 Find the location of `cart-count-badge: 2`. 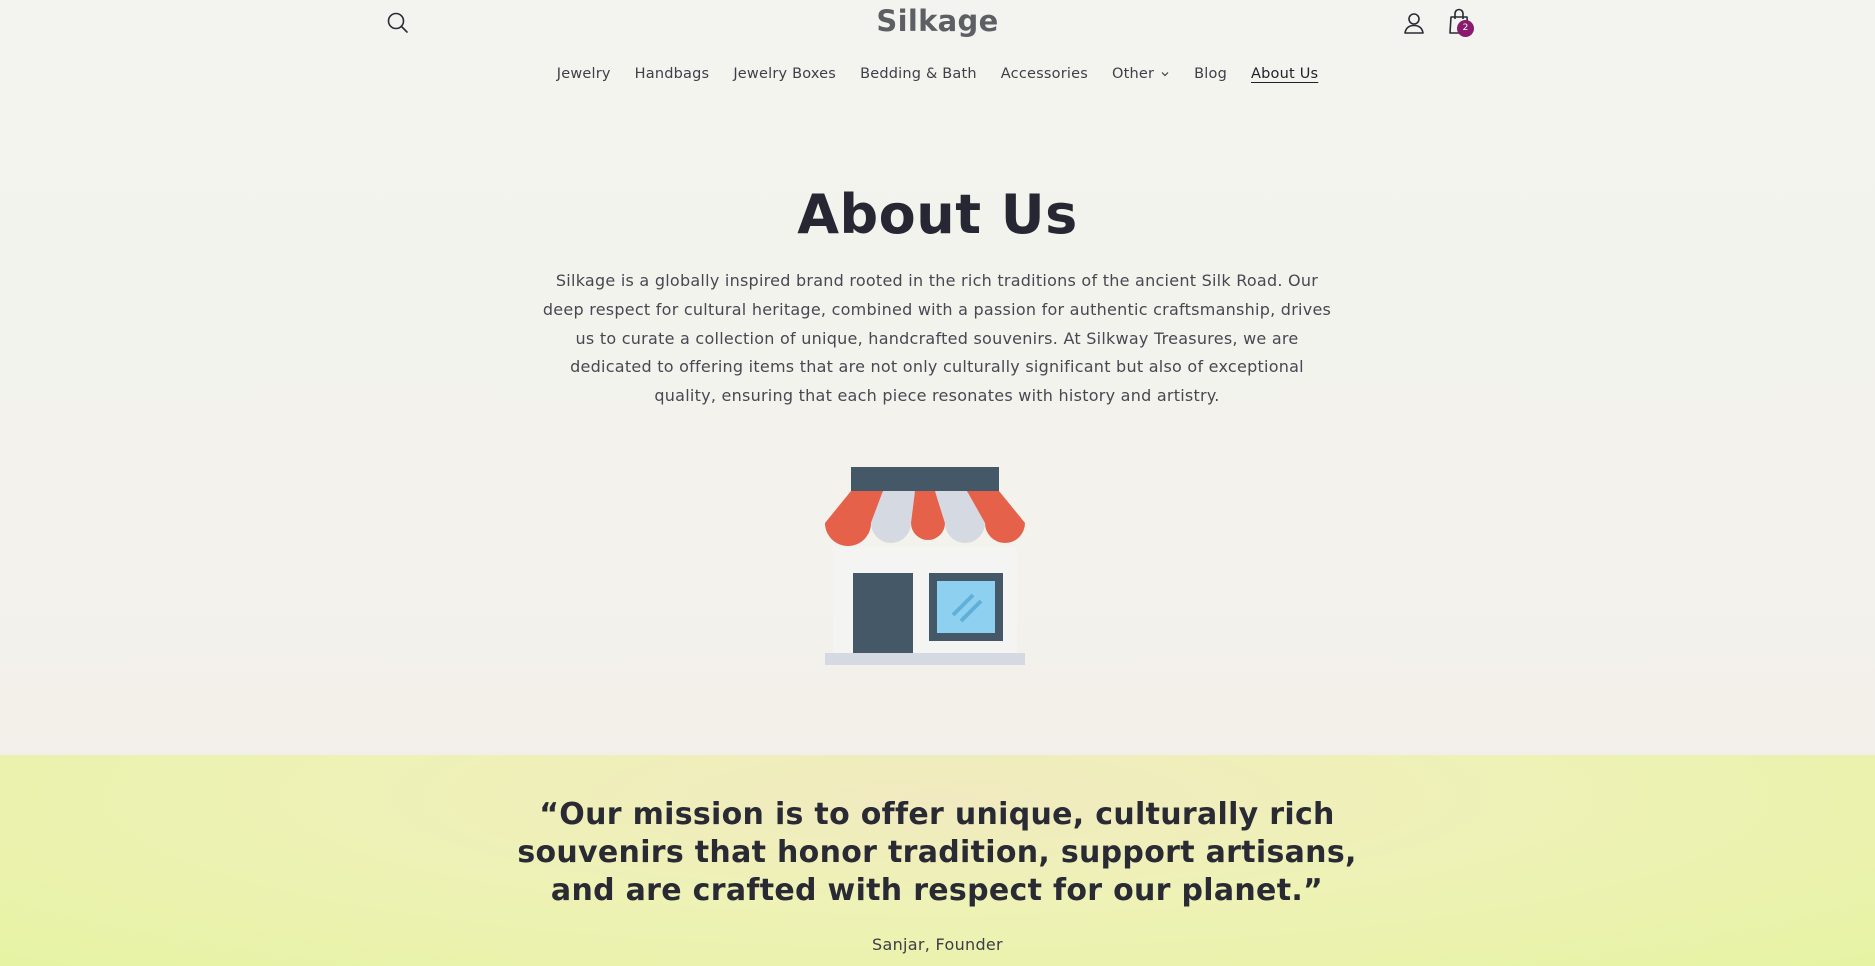

cart-count-badge: 2 is located at coordinates (1465, 28).